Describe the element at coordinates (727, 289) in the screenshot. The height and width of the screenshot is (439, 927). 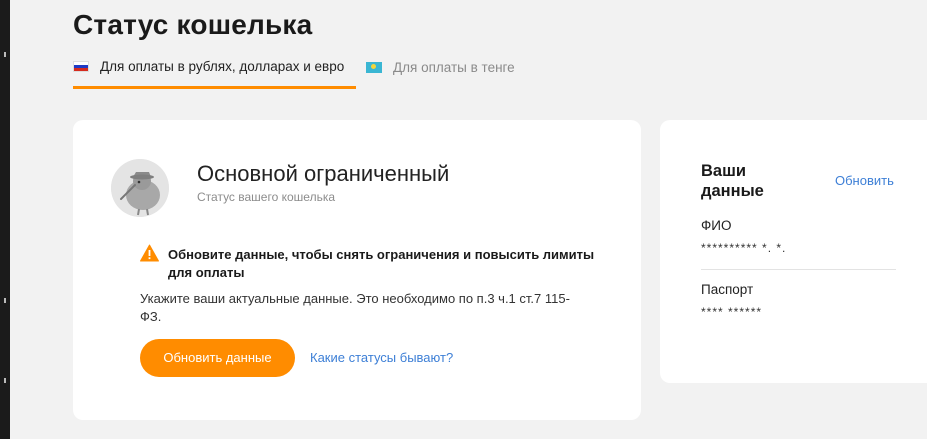
I see `passport-label: Паспорт` at that location.